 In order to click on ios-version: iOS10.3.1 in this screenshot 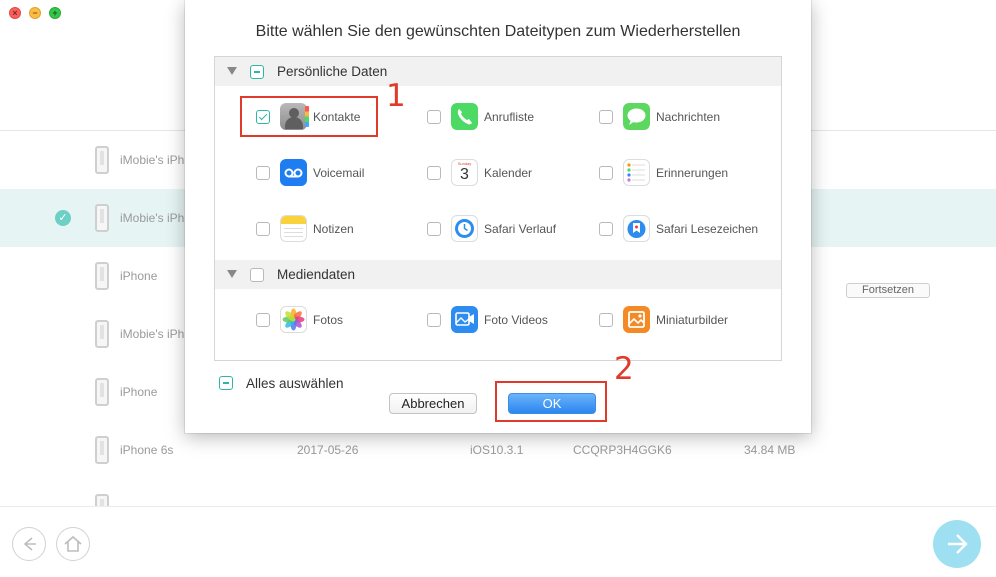, I will do `click(497, 450)`.